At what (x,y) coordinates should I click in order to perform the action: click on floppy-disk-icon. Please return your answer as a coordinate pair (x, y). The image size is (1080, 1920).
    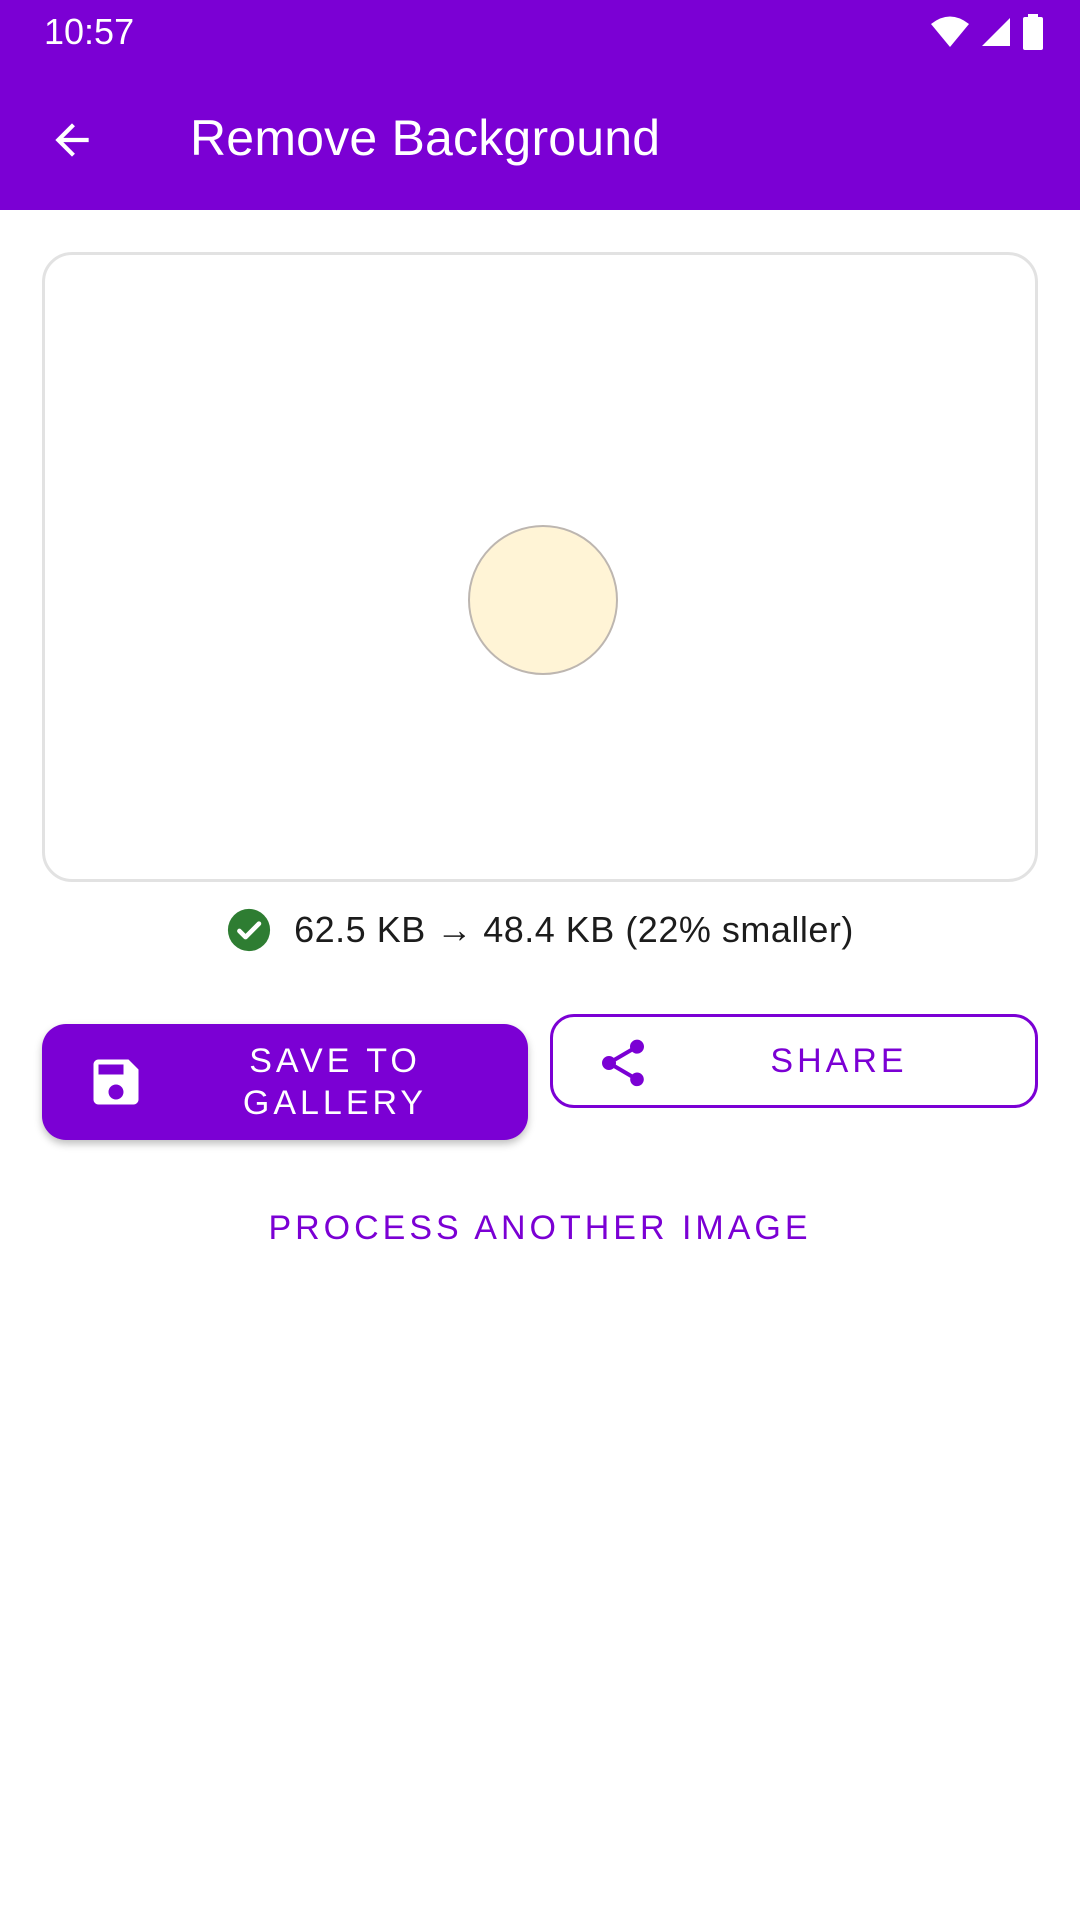
    Looking at the image, I should click on (116, 1082).